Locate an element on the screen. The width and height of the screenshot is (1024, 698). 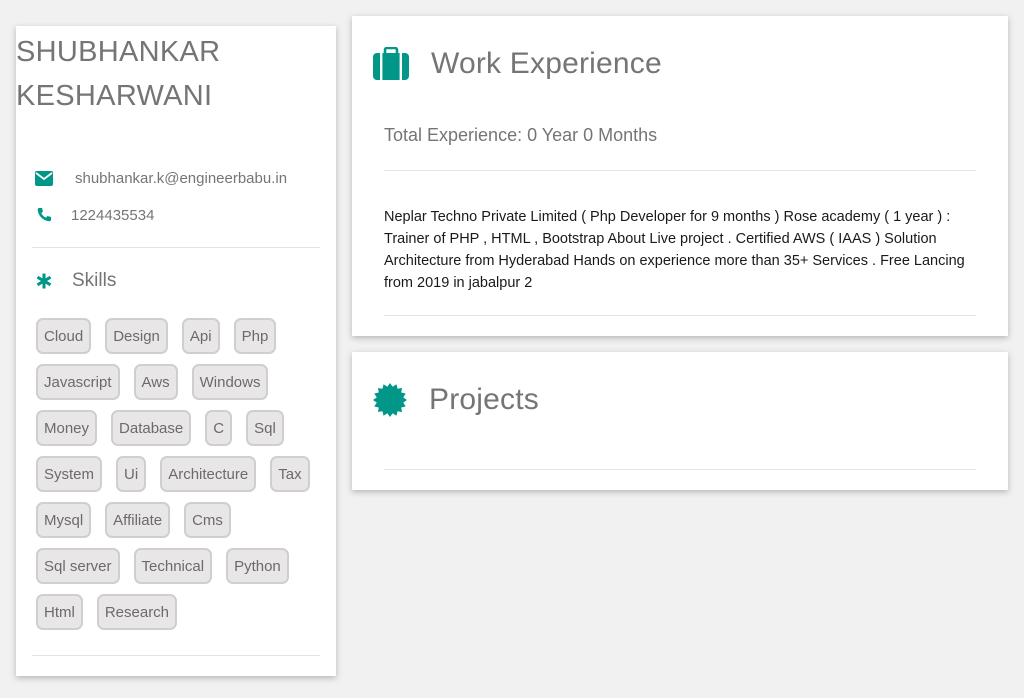
skill-tag: Ui is located at coordinates (131, 474).